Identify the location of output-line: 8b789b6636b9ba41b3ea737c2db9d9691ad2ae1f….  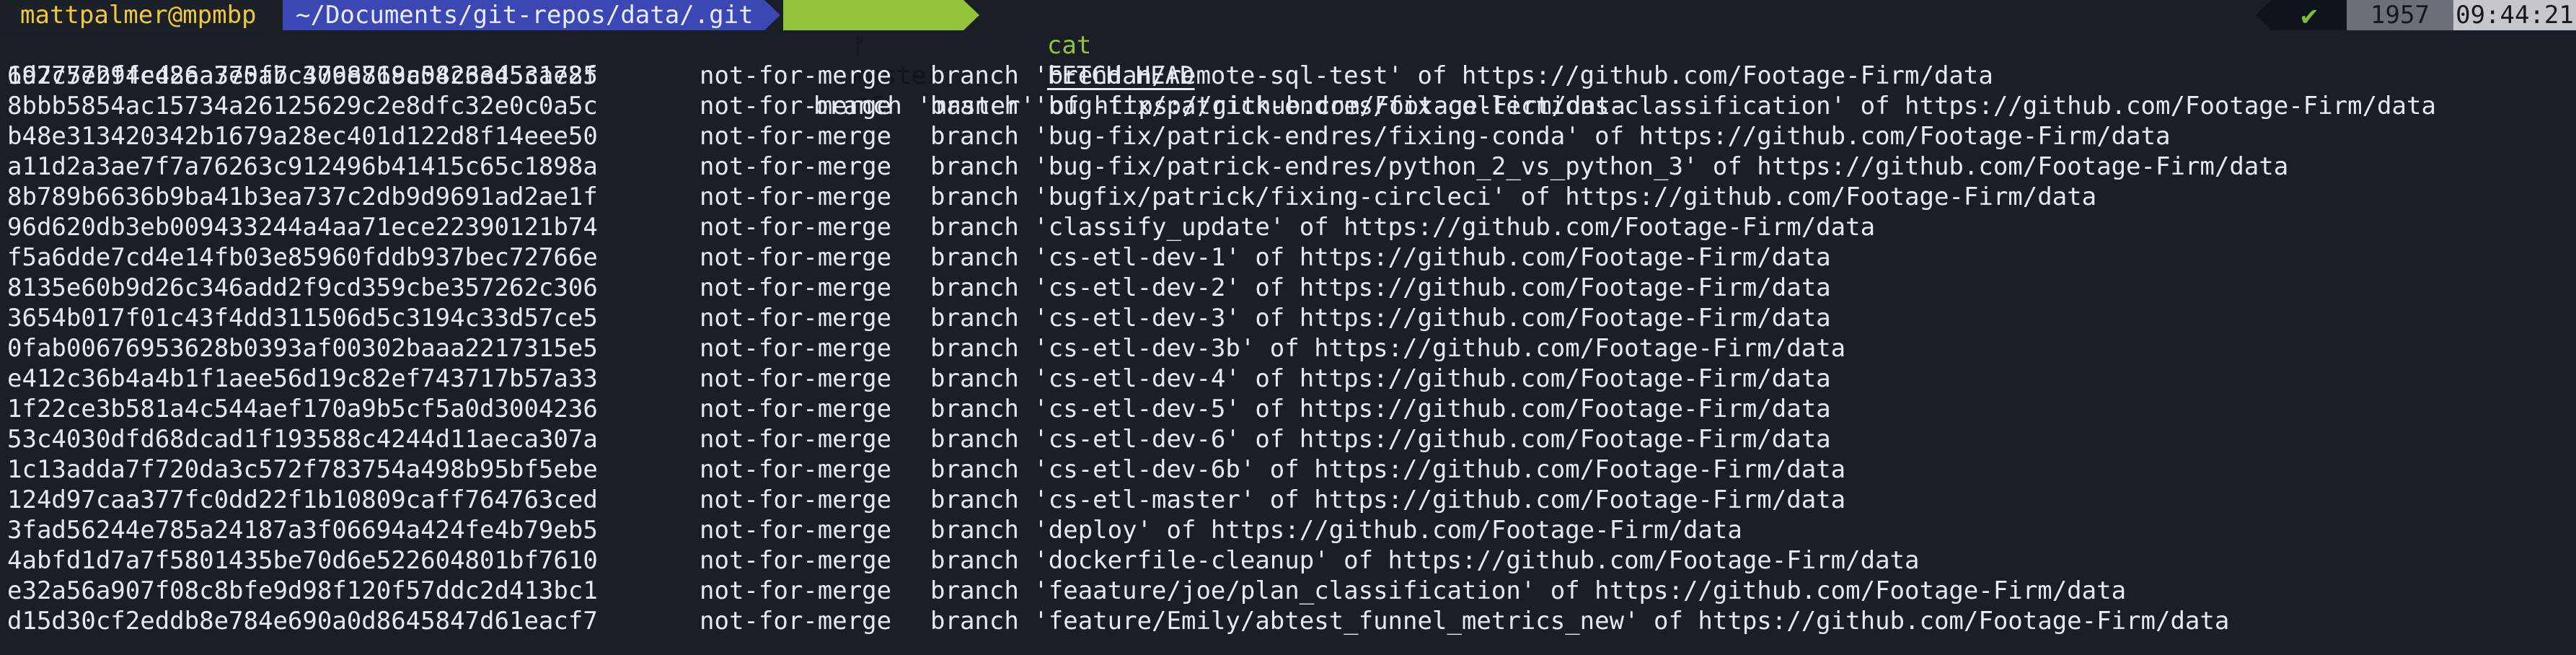
(1288, 197).